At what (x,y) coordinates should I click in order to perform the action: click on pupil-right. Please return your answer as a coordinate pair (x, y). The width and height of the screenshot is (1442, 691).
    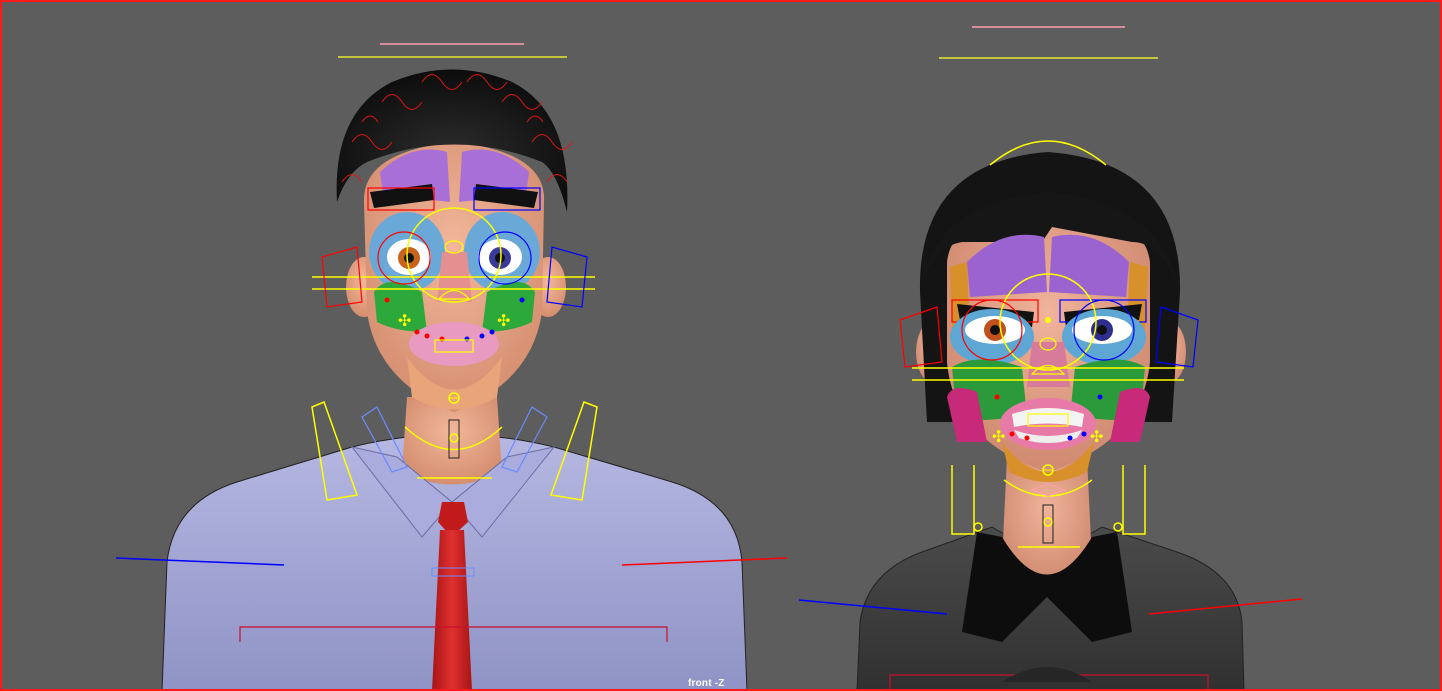
    Looking at the image, I should click on (1102, 330).